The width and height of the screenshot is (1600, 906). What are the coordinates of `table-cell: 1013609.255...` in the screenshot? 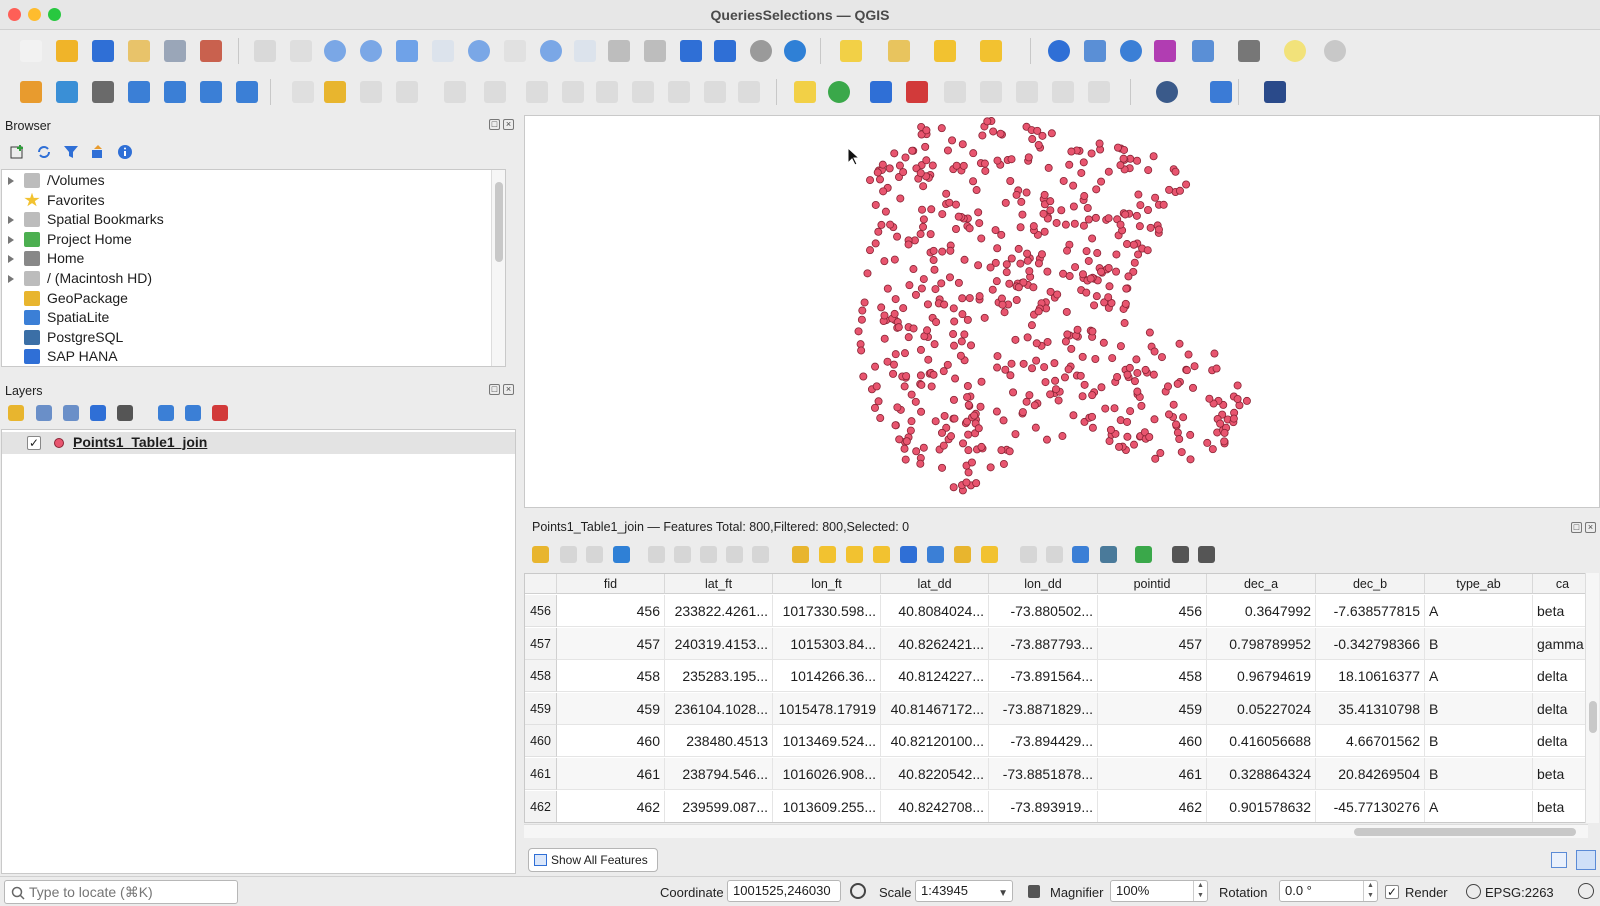 It's located at (827, 806).